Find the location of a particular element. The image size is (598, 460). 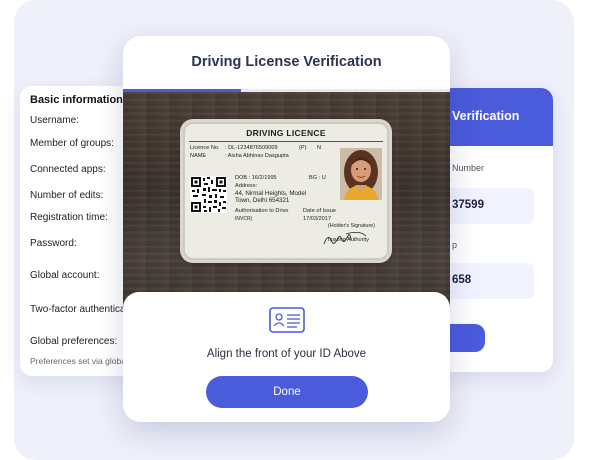

holder-photo is located at coordinates (361, 174).